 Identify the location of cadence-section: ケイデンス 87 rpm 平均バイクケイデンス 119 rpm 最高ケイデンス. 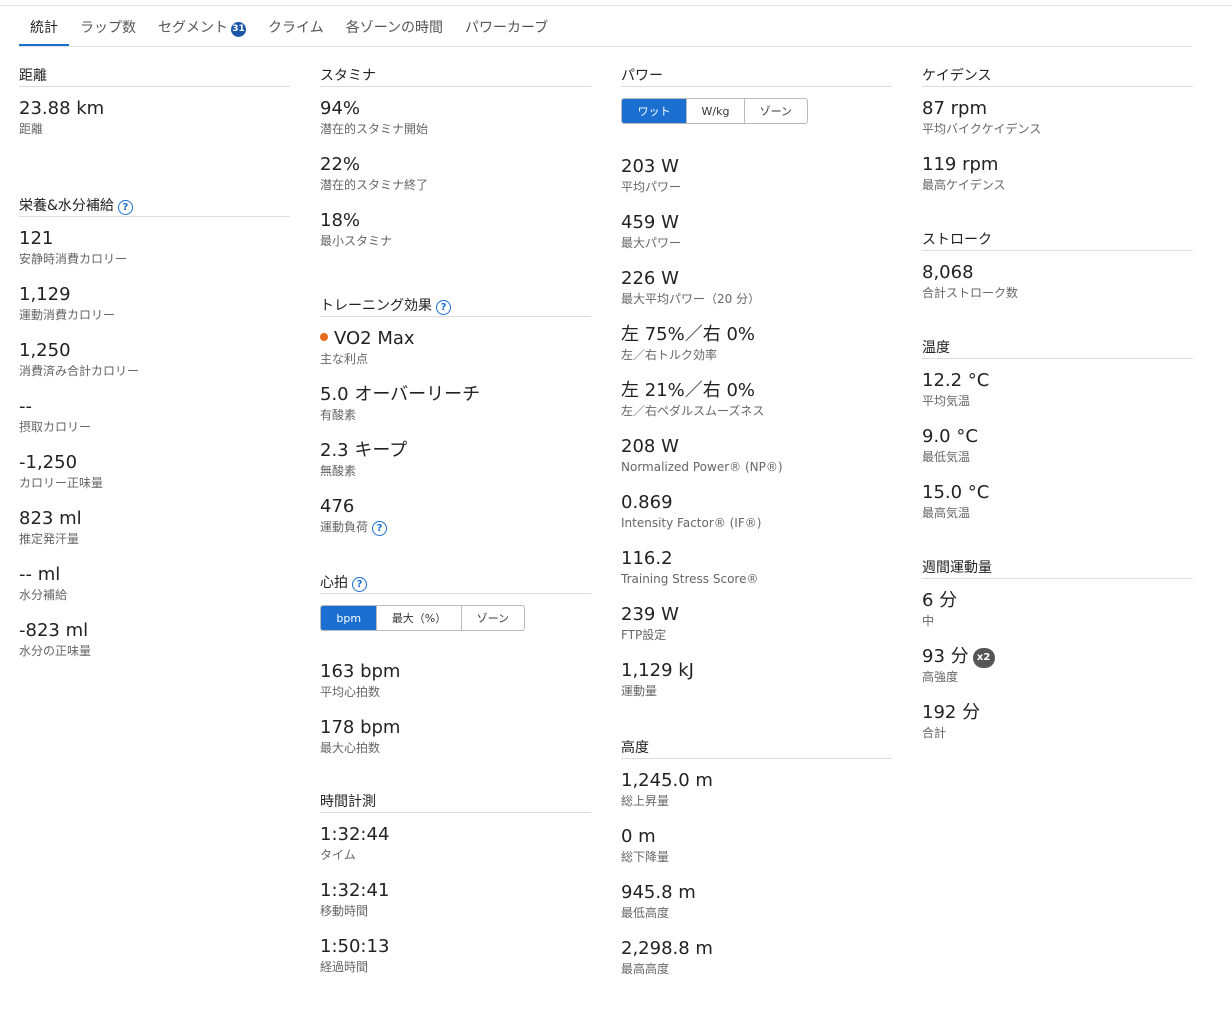
(1057, 138).